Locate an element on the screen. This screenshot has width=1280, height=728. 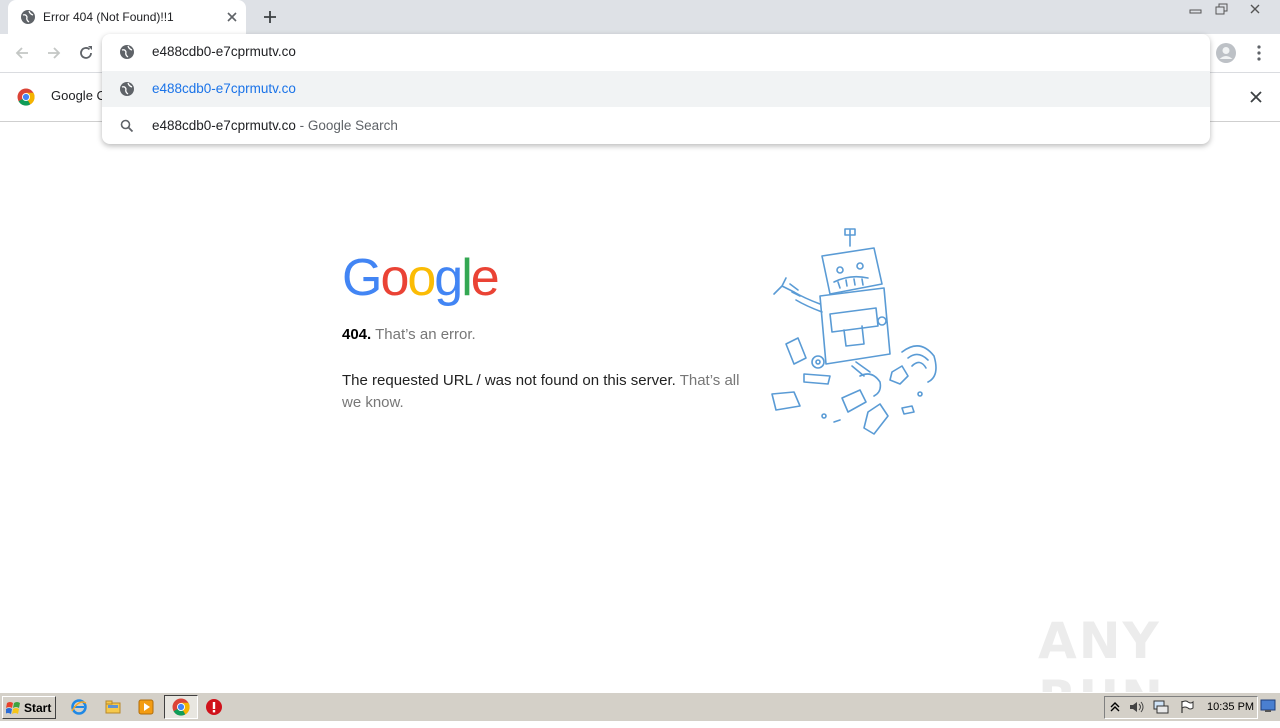
tab-strip: Error 404 (Not Found)!!1 is located at coordinates (640, 17).